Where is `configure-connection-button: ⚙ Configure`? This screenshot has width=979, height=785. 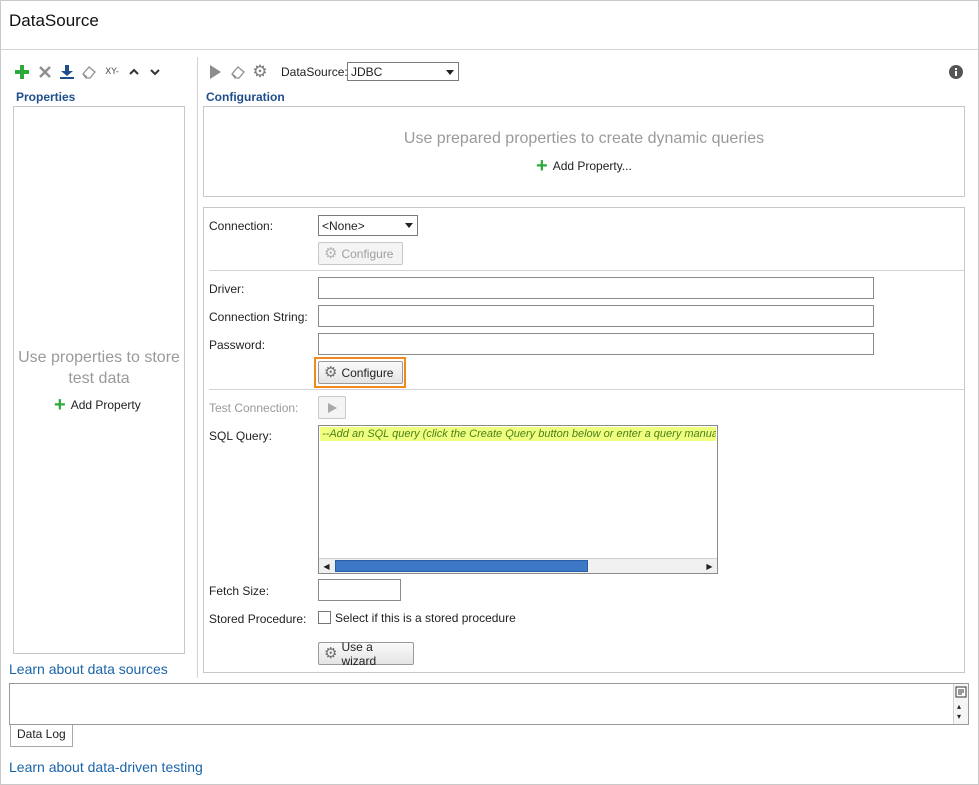 configure-connection-button: ⚙ Configure is located at coordinates (360, 253).